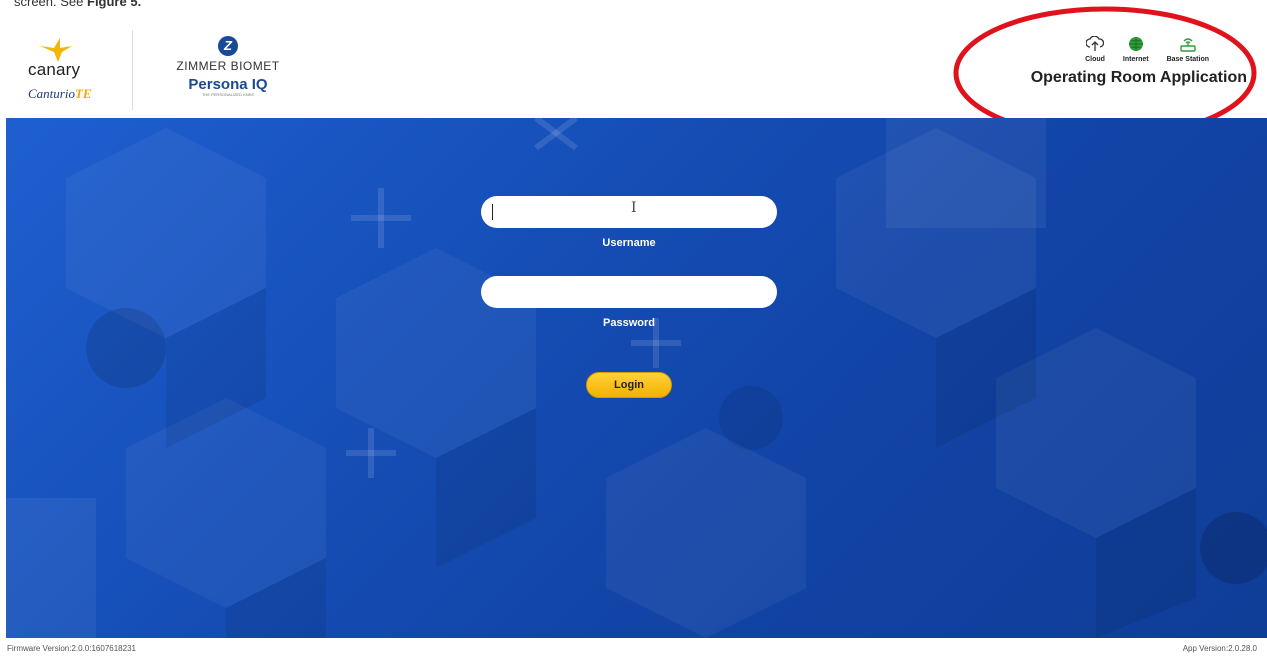 The image size is (1267, 657). Describe the element at coordinates (629, 212) in the screenshot. I see `username-field: I` at that location.